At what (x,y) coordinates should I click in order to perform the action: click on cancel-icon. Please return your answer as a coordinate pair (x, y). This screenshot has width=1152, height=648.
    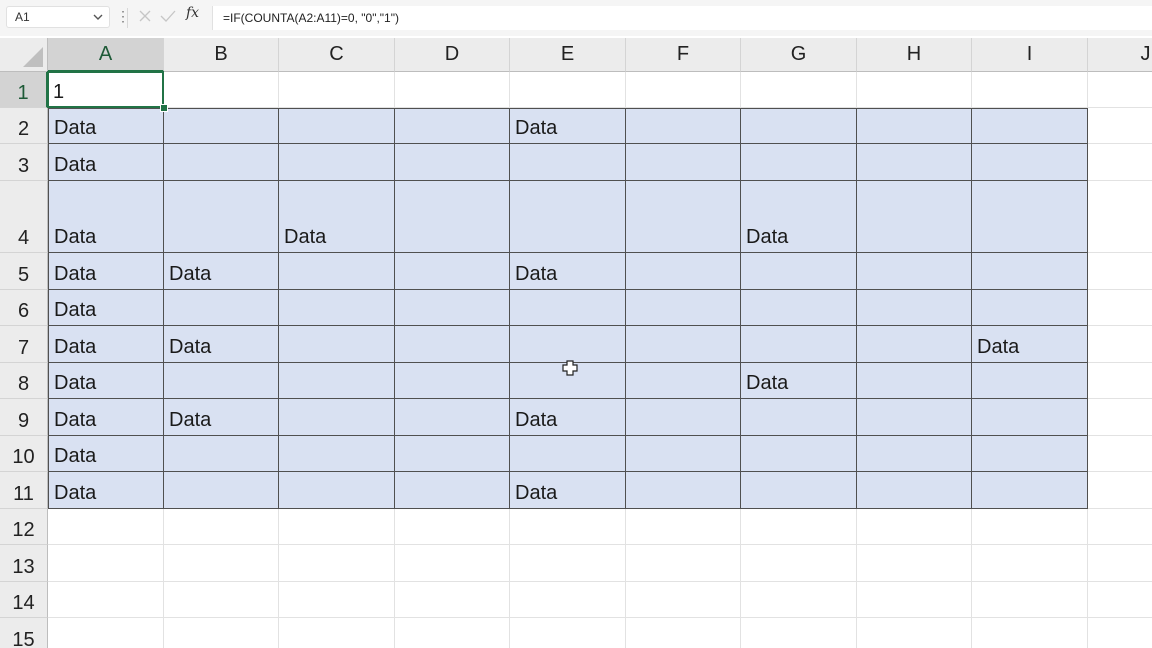
    Looking at the image, I should click on (145, 16).